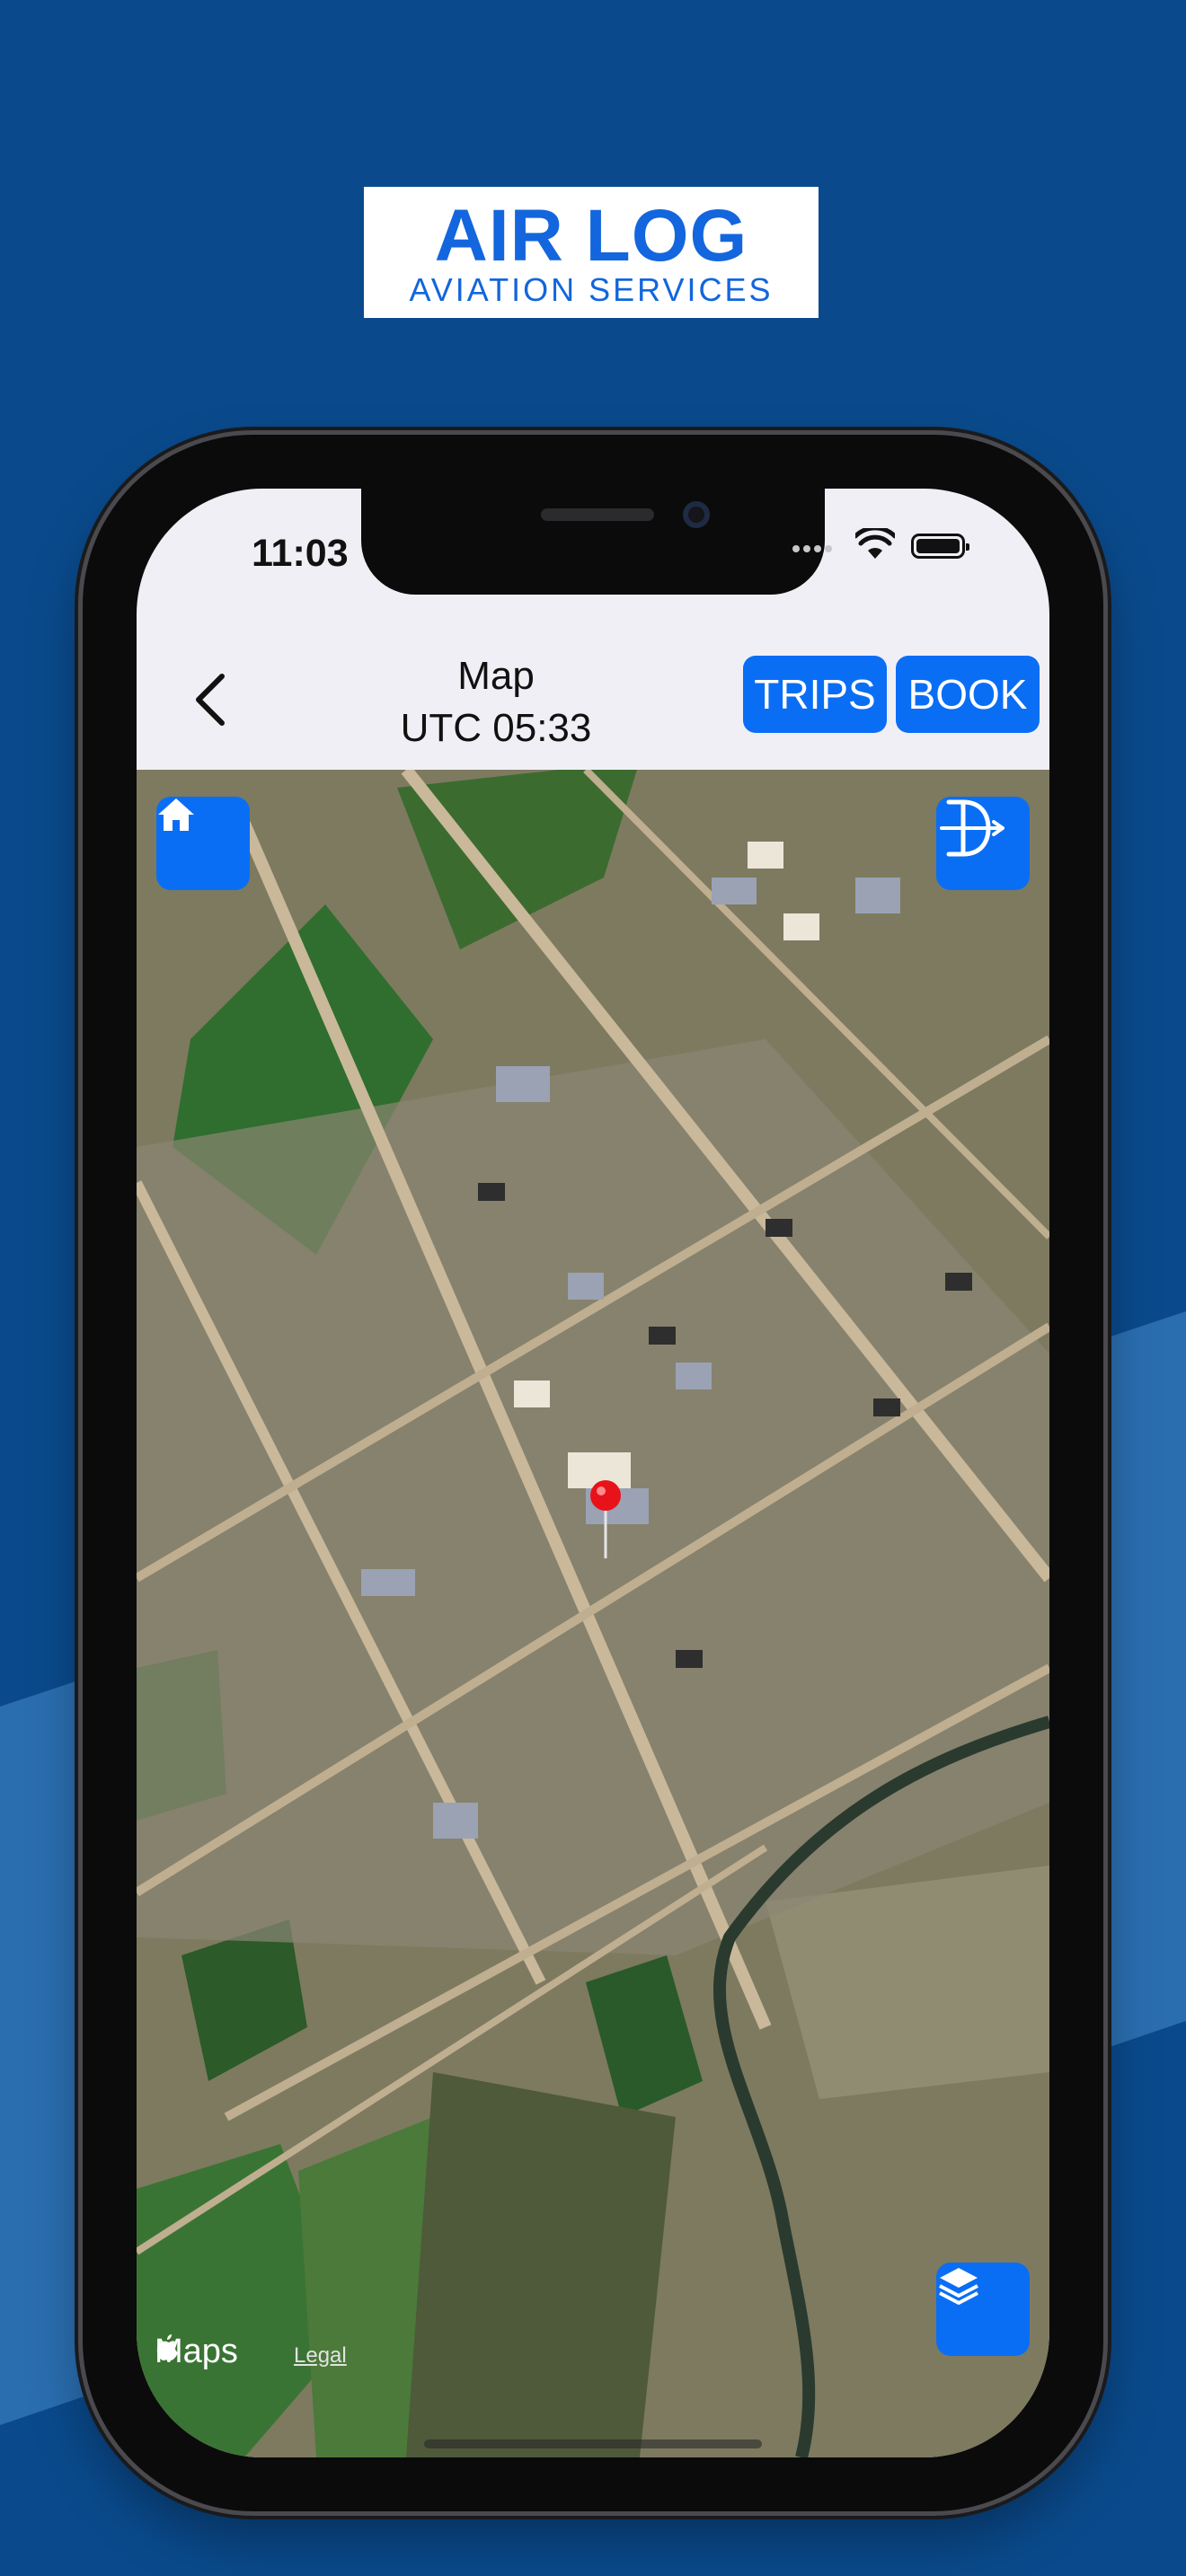 This screenshot has height=2576, width=1186. I want to click on utc-clock: UTC 05:33, so click(496, 728).